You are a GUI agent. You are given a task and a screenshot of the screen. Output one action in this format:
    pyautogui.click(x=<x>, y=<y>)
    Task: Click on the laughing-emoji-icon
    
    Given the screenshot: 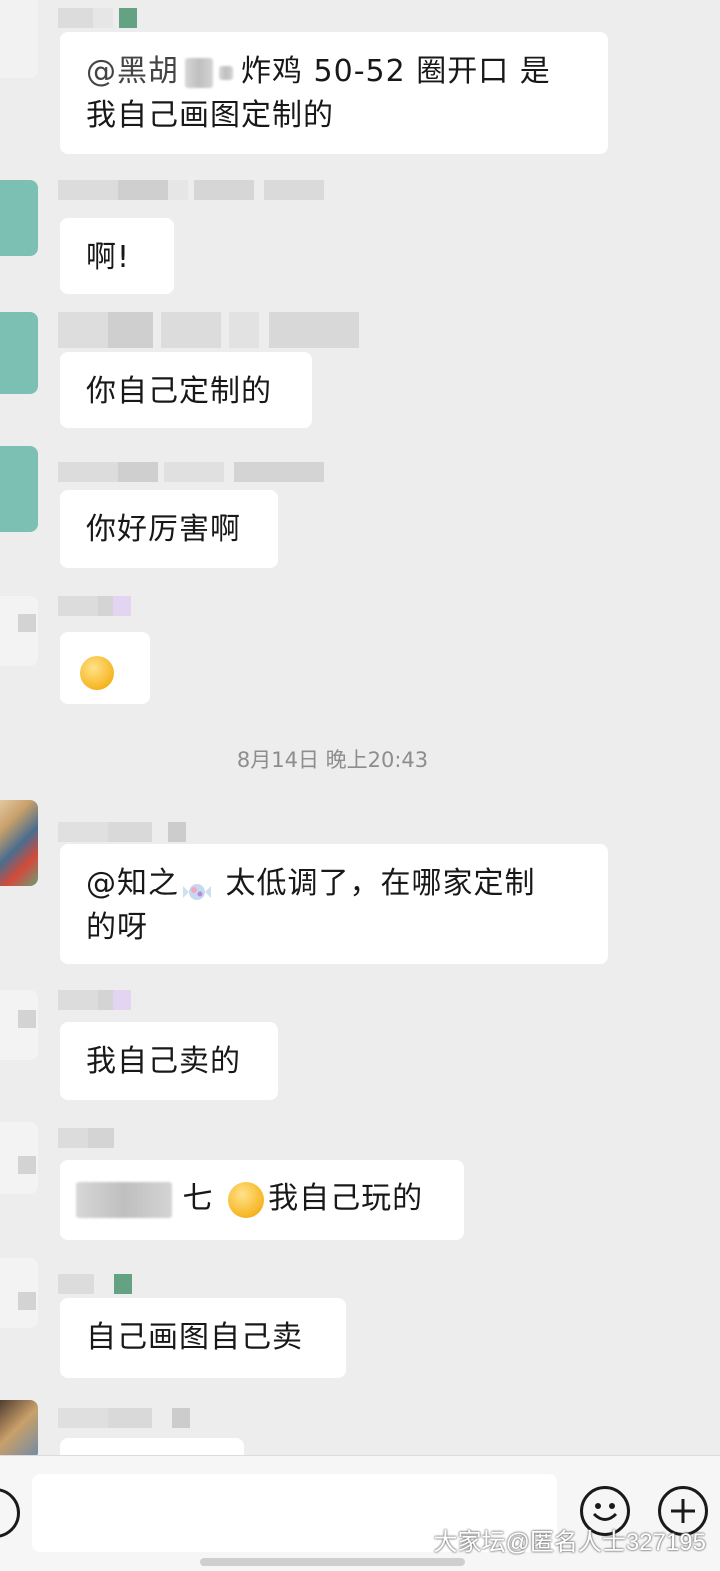 What is the action you would take?
    pyautogui.click(x=97, y=672)
    